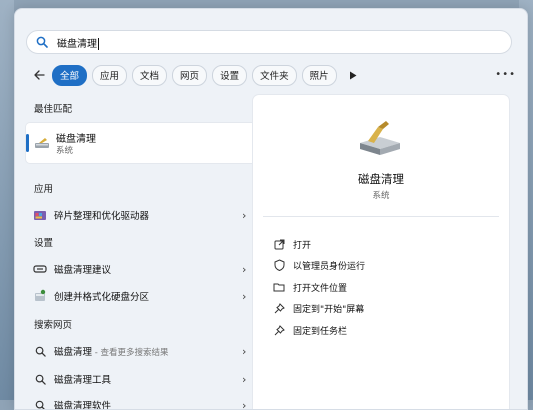  Describe the element at coordinates (64, 150) in the screenshot. I see `best-match-subtitle: 系统` at that location.